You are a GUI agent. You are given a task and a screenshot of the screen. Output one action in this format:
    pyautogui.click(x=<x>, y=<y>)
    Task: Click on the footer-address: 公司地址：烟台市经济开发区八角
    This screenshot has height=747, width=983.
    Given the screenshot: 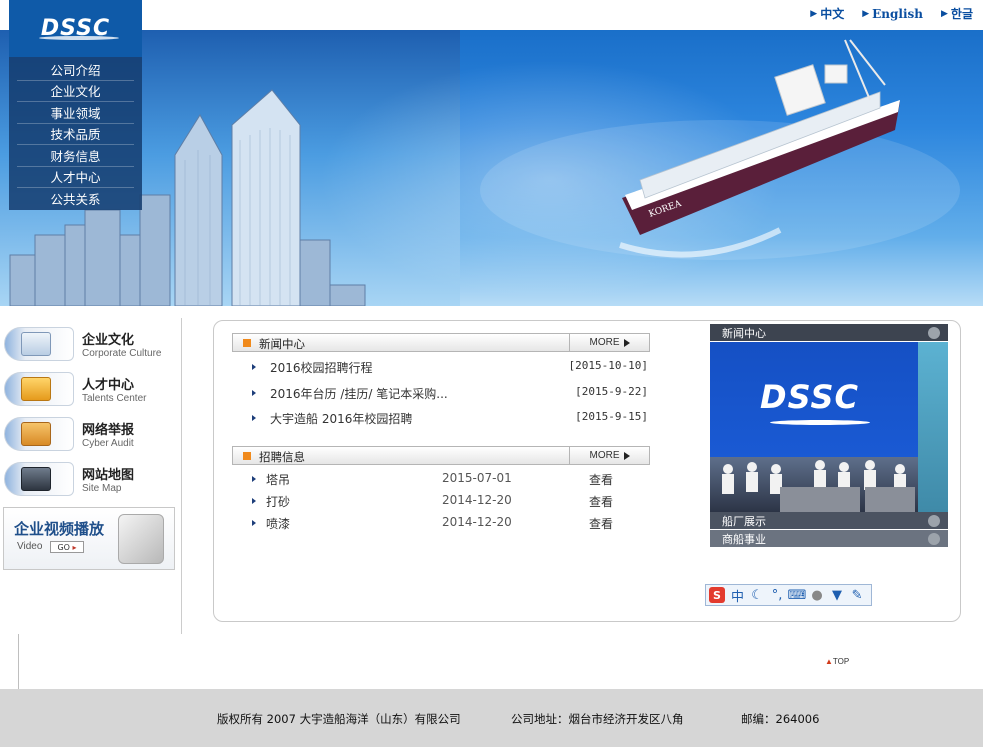 What is the action you would take?
    pyautogui.click(x=597, y=719)
    